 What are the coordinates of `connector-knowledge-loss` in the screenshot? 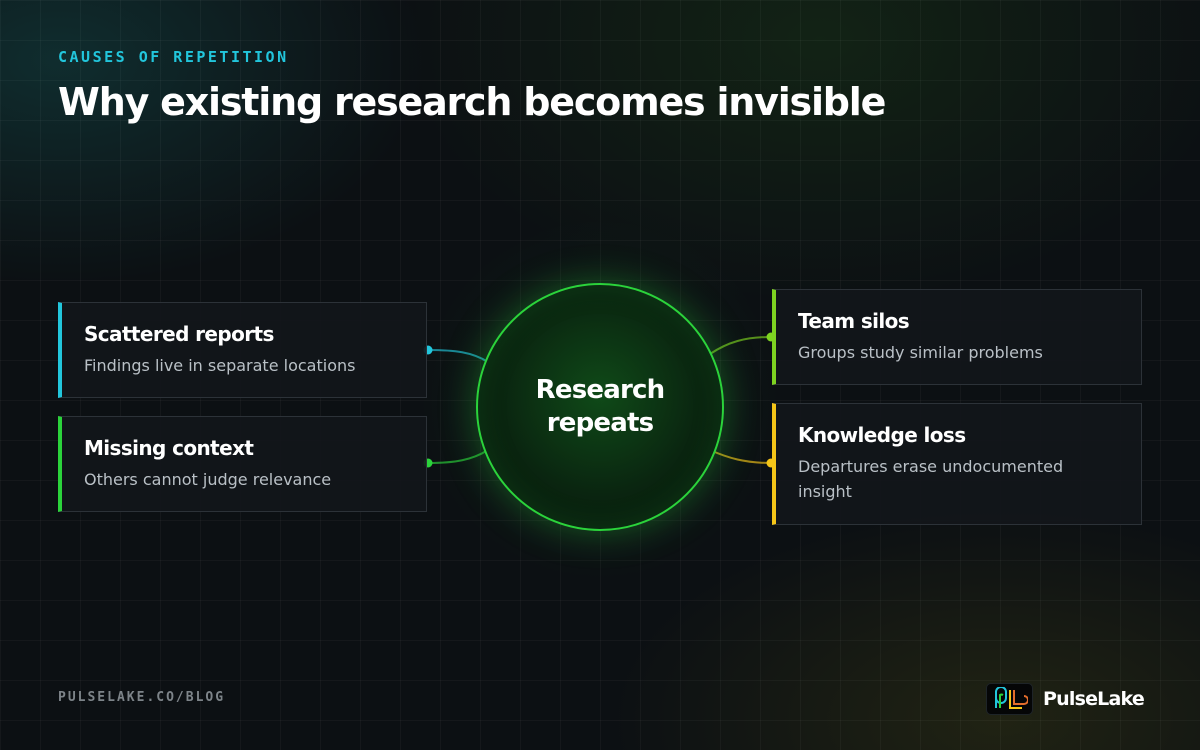 It's located at (740, 456).